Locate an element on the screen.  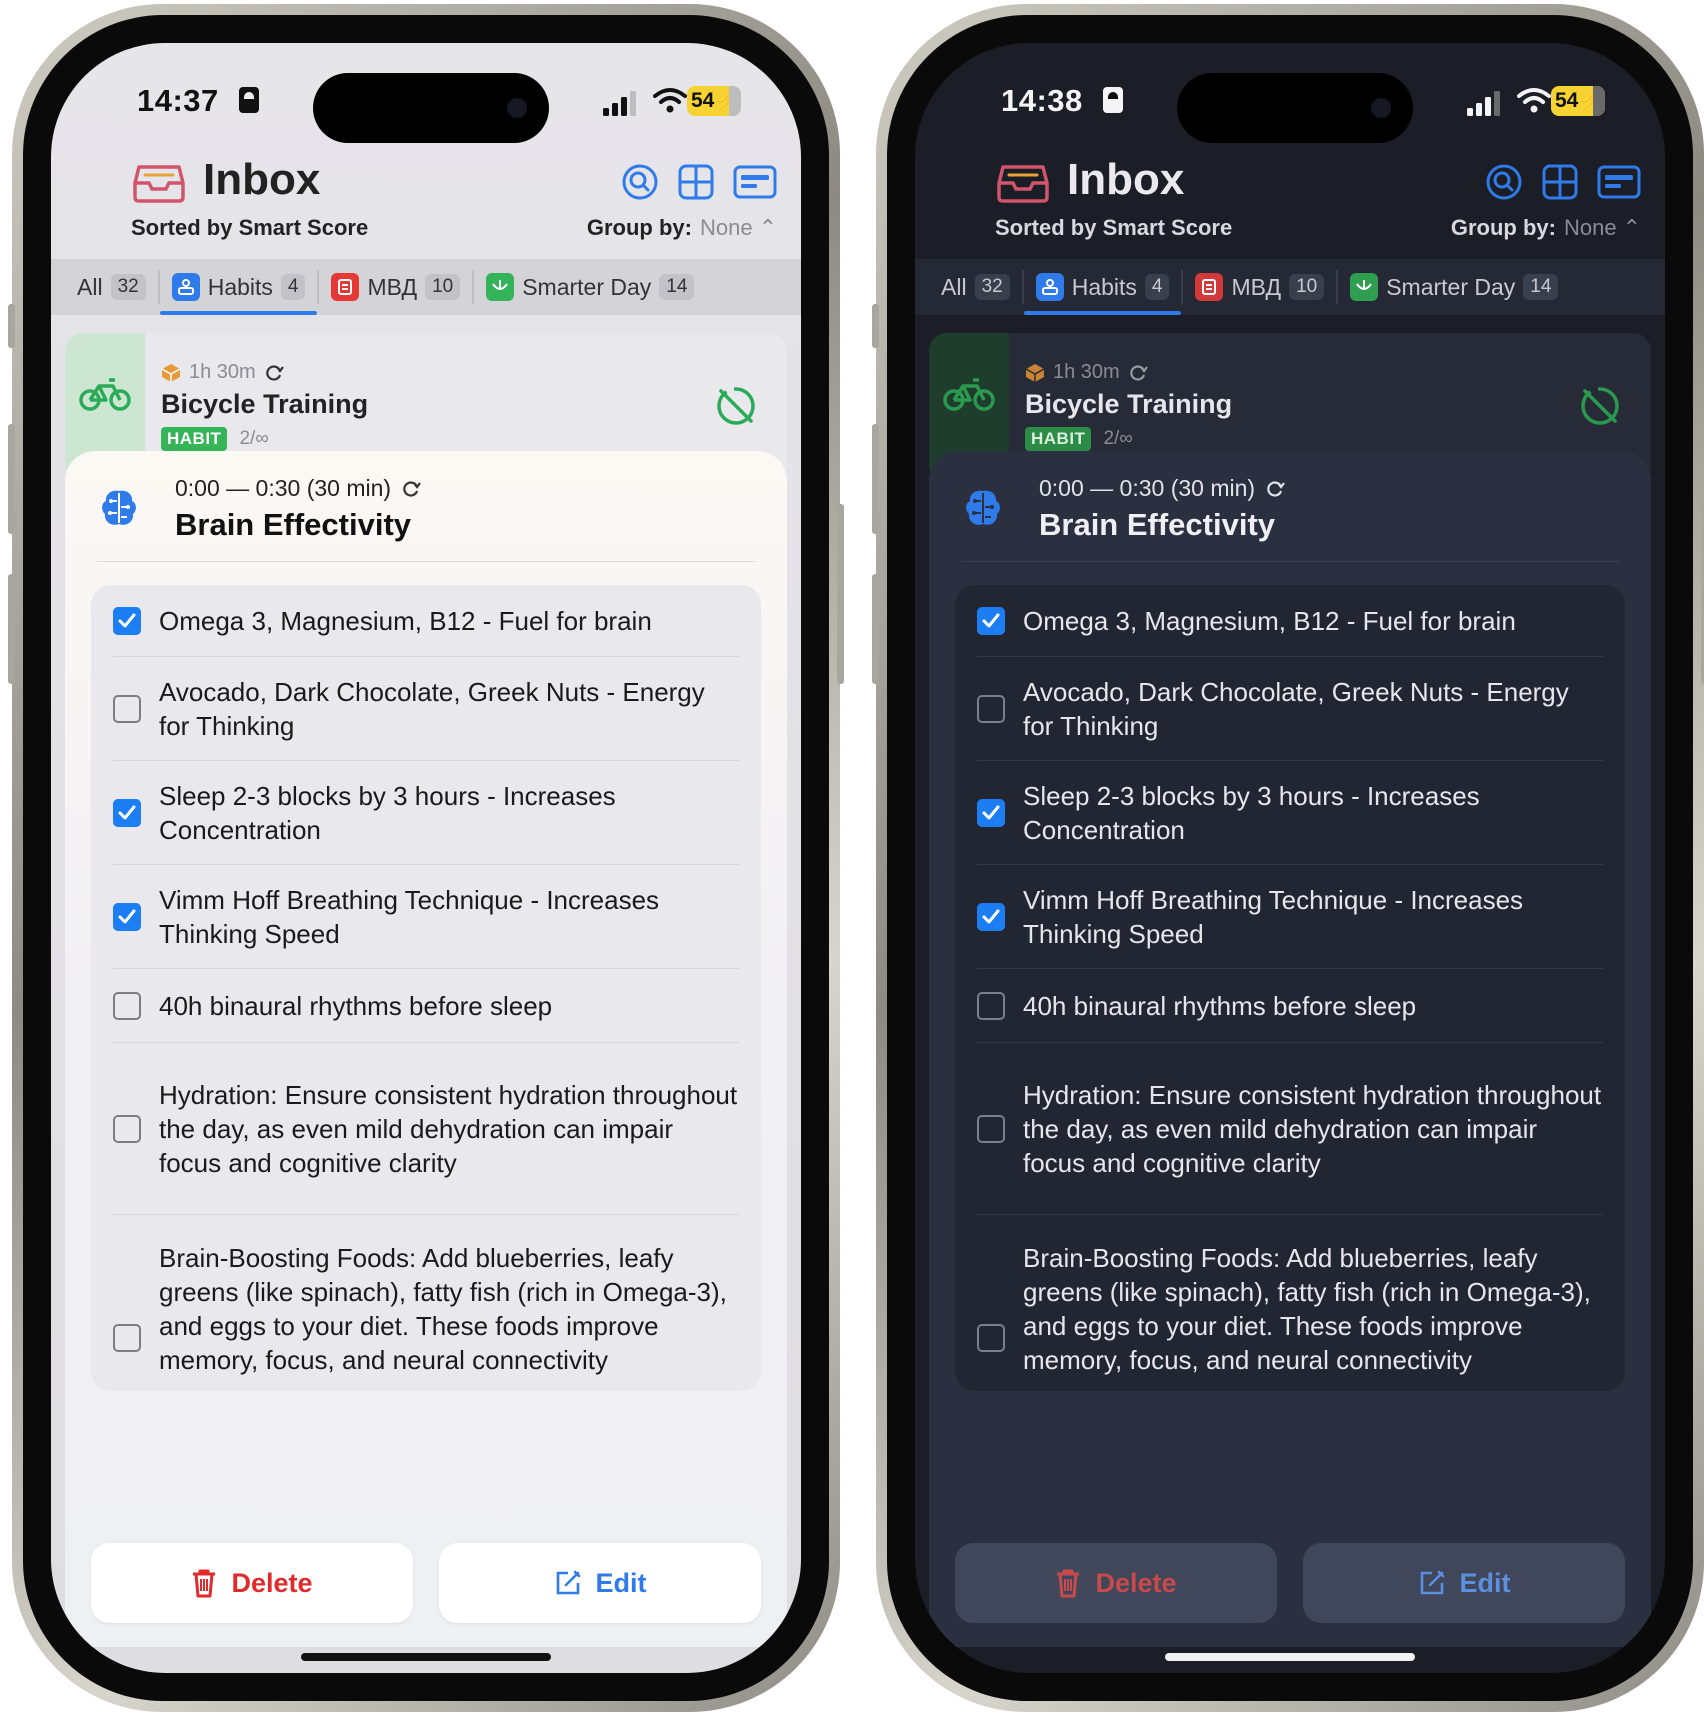
status-time: 14:38 is located at coordinates (1042, 100).